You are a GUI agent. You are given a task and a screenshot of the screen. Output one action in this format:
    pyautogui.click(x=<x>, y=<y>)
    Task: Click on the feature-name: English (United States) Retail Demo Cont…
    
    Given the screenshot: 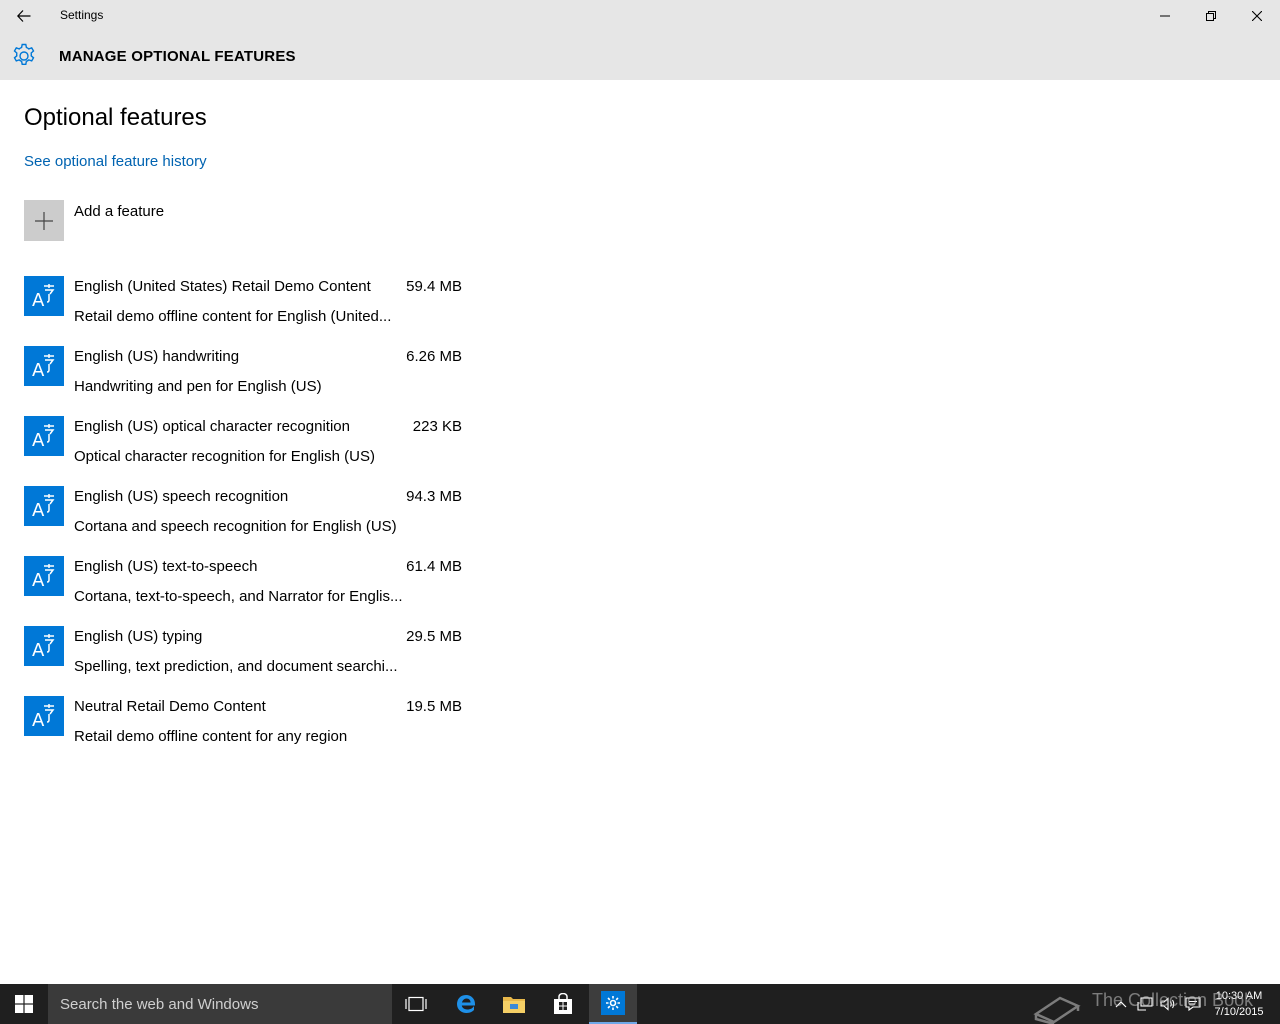 What is the action you would take?
    pyautogui.click(x=222, y=286)
    